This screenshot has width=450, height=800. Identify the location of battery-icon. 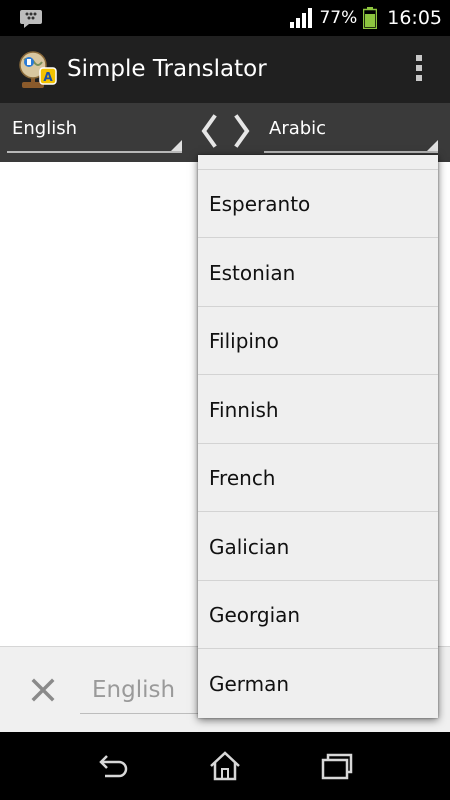
(370, 18).